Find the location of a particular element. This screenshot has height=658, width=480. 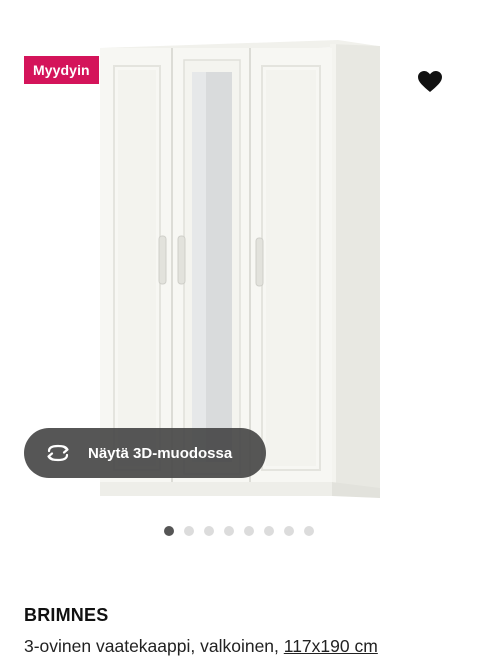

view-3d-label: Näytä 3D-muodossa is located at coordinates (160, 453).